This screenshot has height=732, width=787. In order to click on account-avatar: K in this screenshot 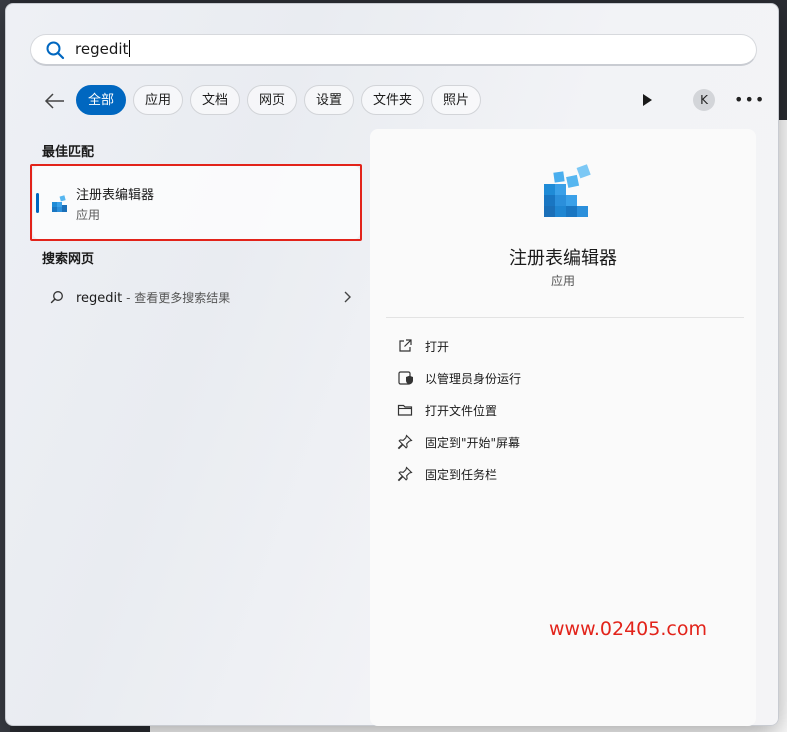, I will do `click(704, 100)`.